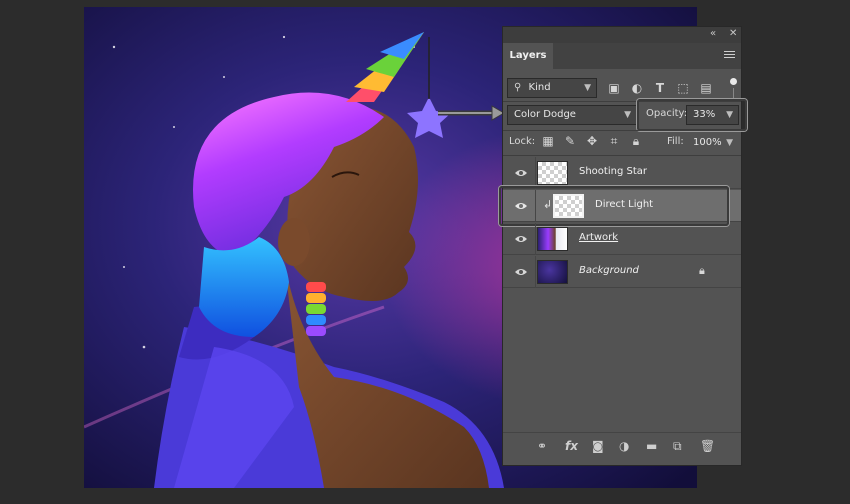  I want to click on new-group-icon: ▬, so click(651, 446).